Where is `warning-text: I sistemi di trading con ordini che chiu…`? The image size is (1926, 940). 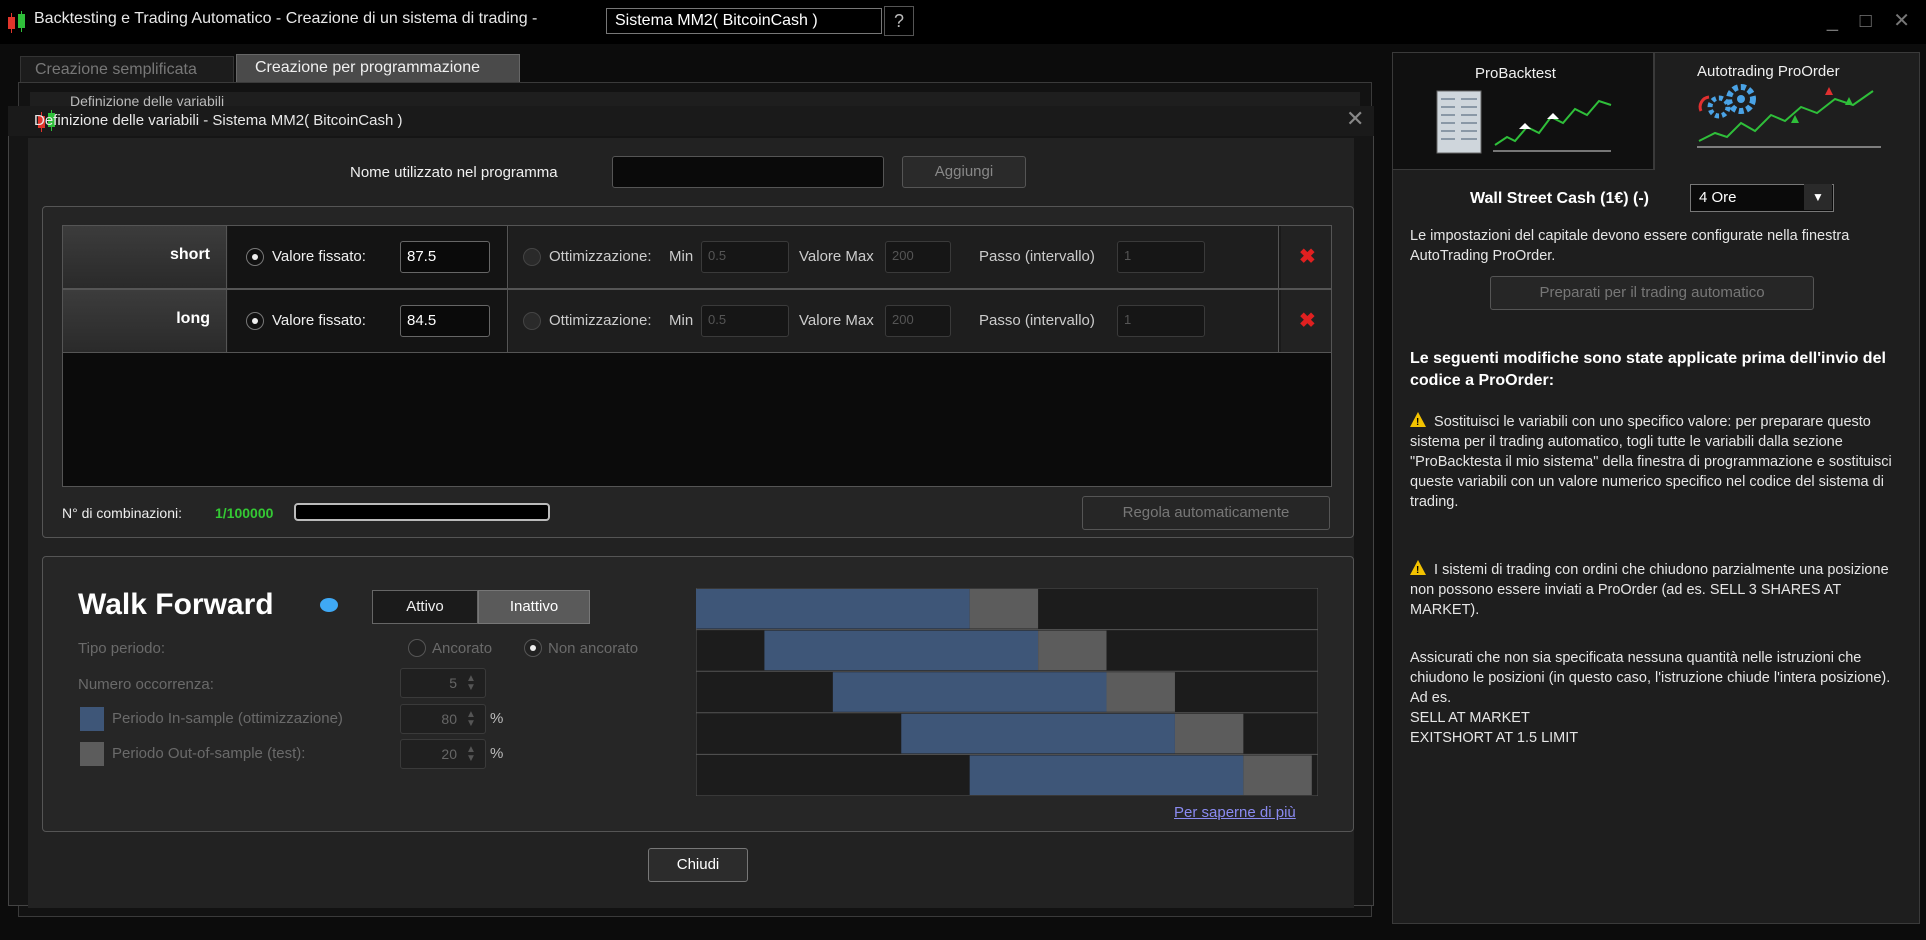
warning-text: I sistemi di trading con ordini che chiu… is located at coordinates (1649, 590).